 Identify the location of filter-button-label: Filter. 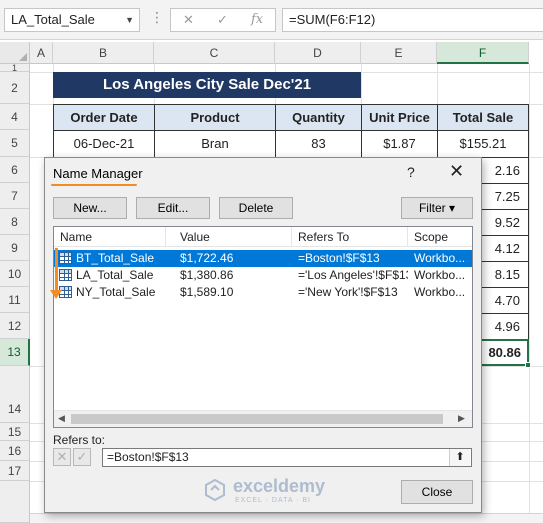
(432, 208).